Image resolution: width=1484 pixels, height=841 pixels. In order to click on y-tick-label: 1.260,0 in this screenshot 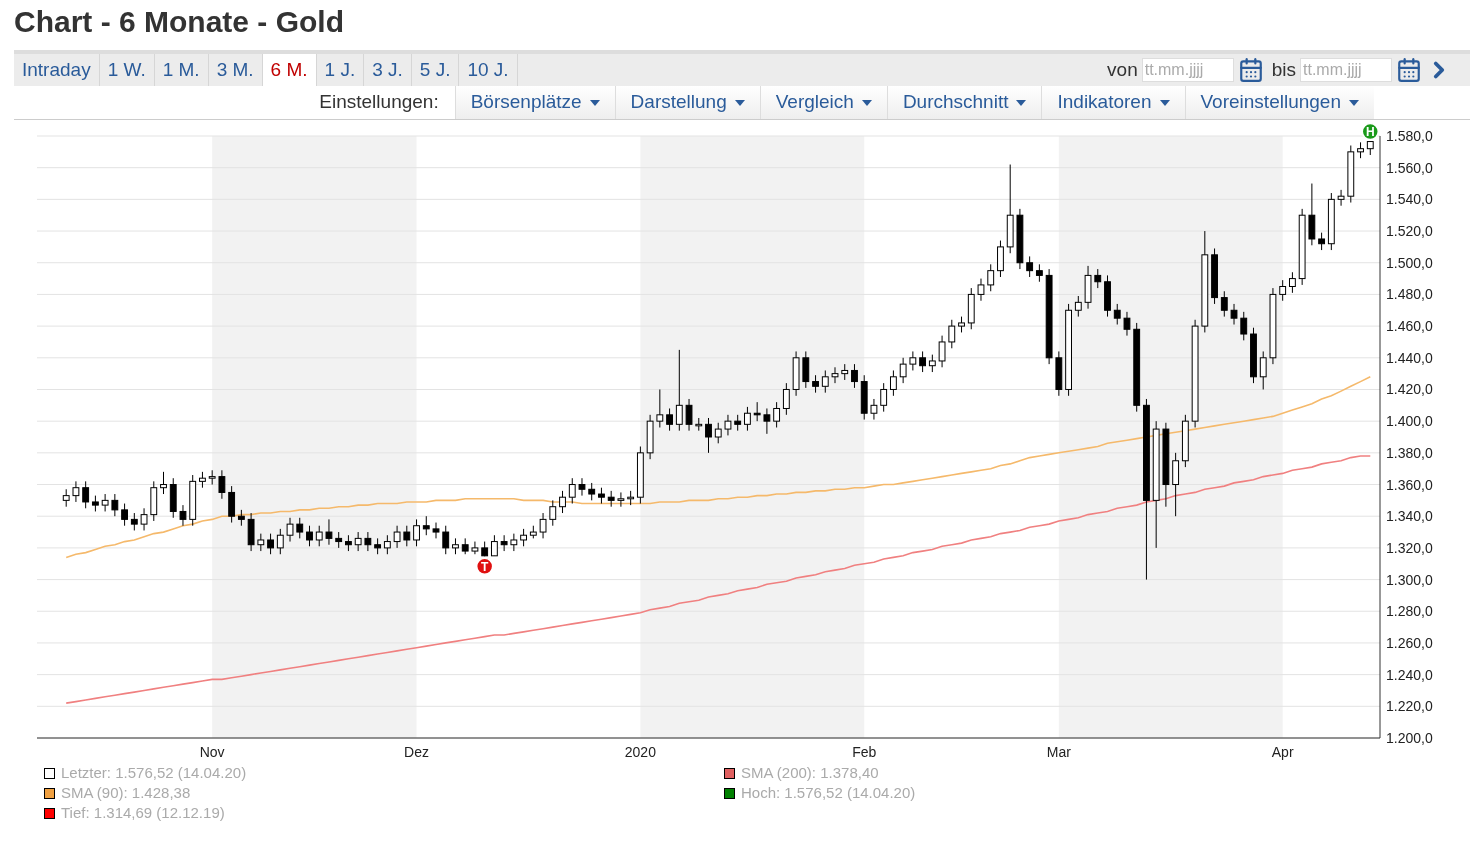, I will do `click(1409, 642)`.